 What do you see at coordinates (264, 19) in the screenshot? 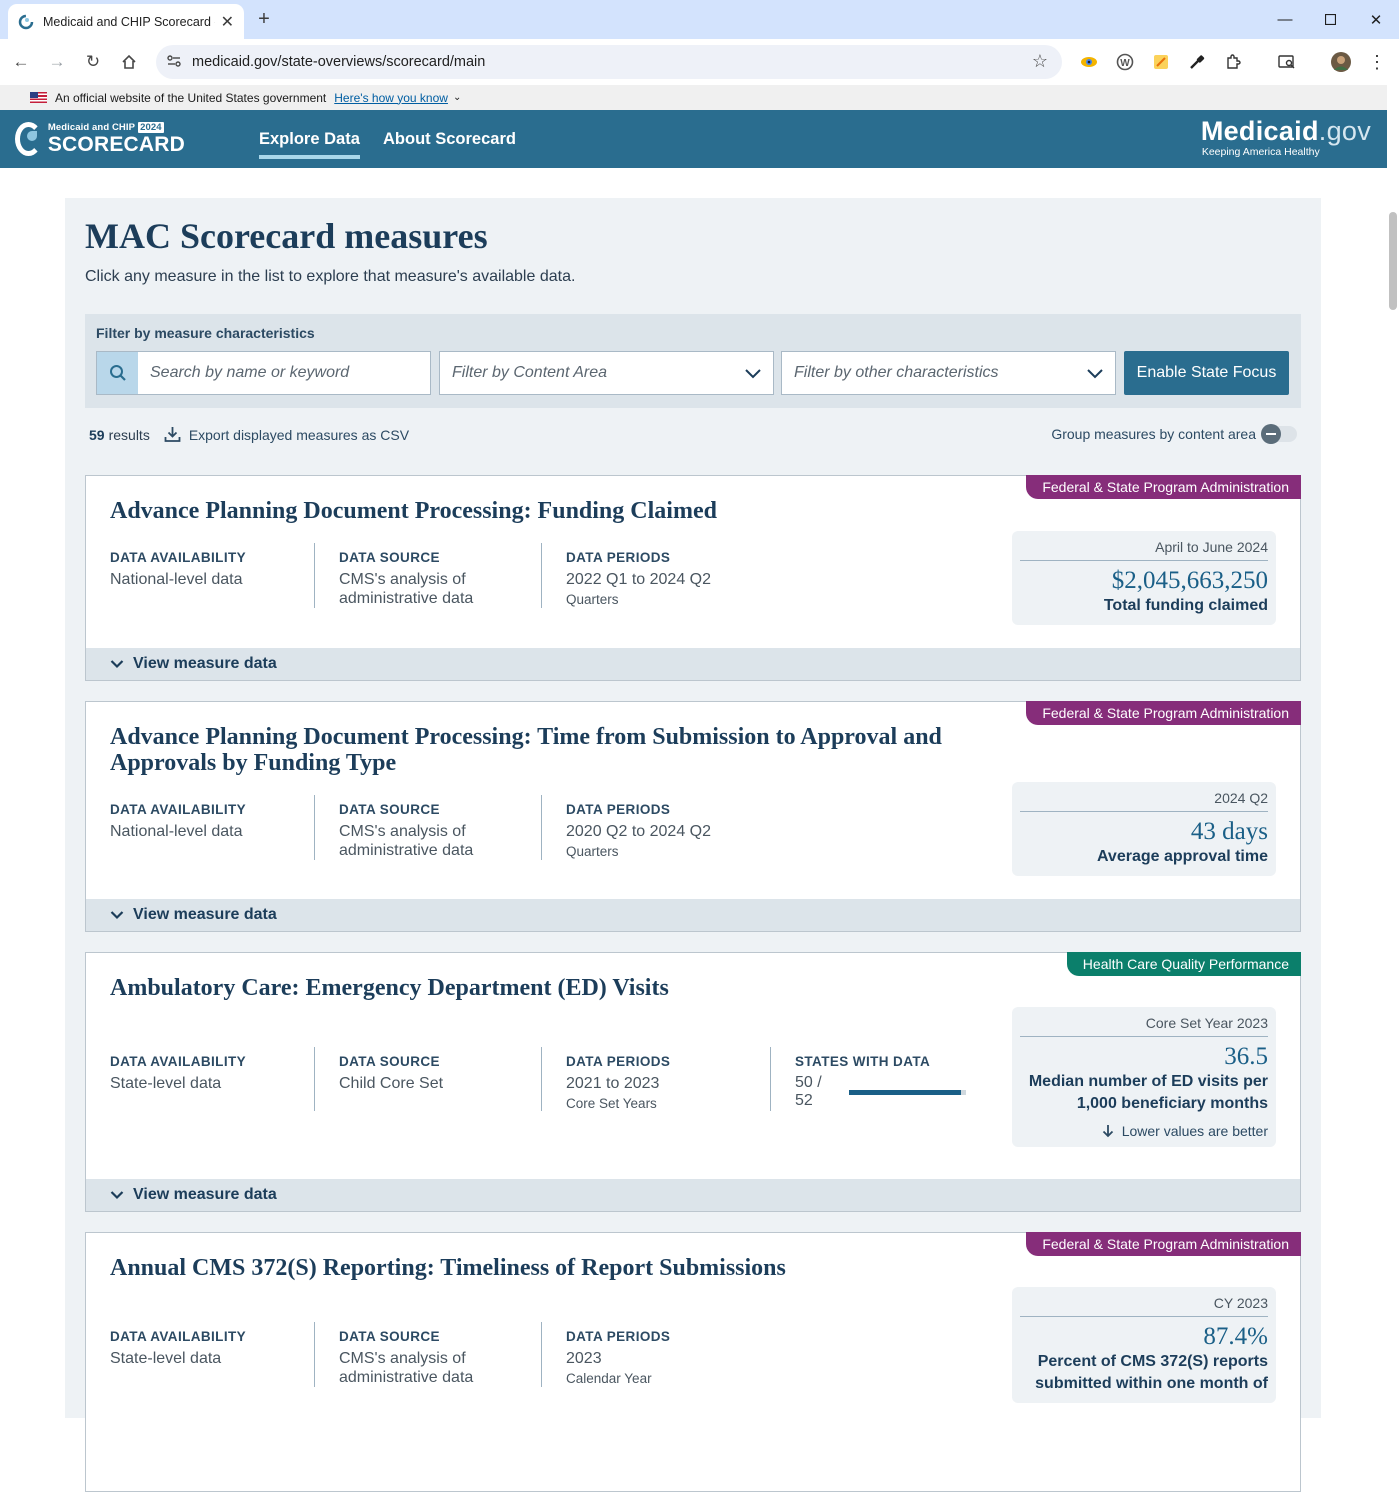
I see `new-tab-button: +` at bounding box center [264, 19].